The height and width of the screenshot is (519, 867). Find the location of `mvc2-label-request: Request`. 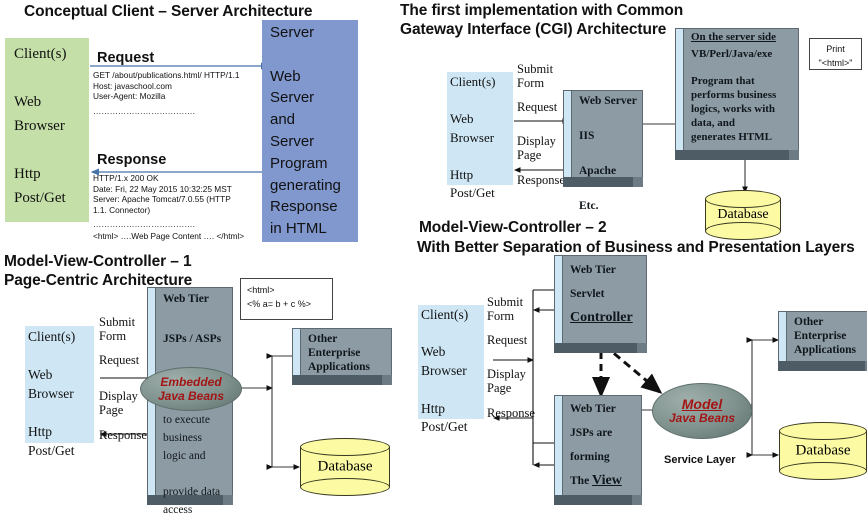

mvc2-label-request: Request is located at coordinates (507, 340).